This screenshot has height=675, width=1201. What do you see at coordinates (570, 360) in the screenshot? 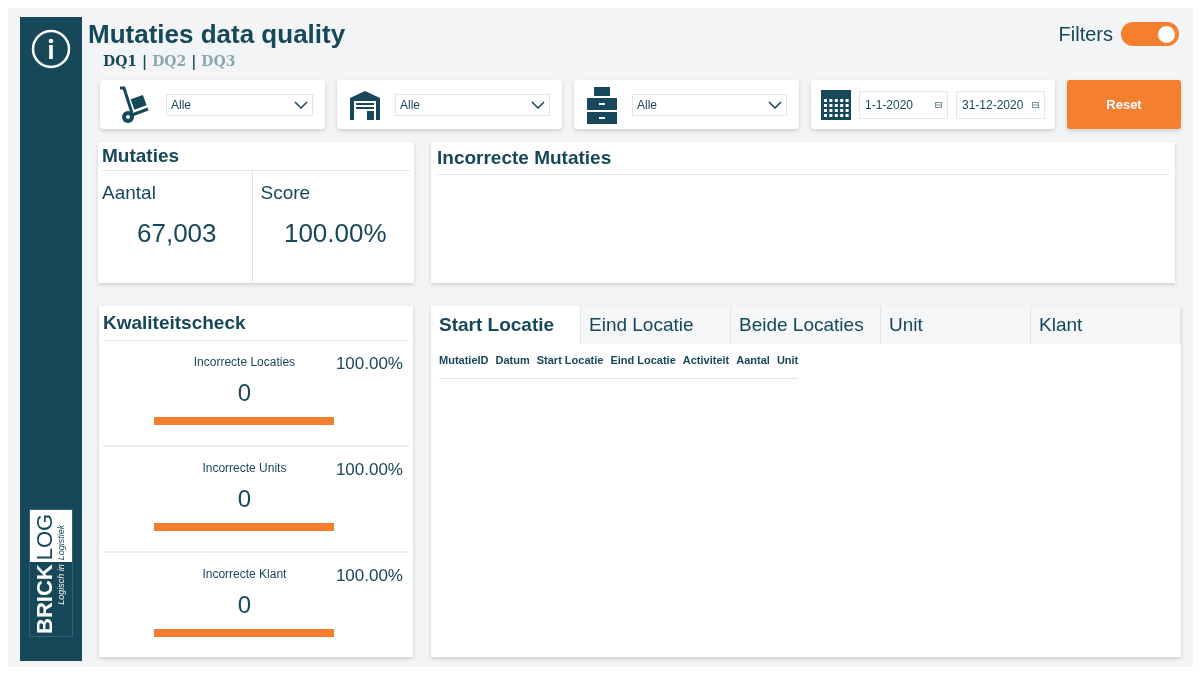
I see `column-header: Start Locatie` at bounding box center [570, 360].